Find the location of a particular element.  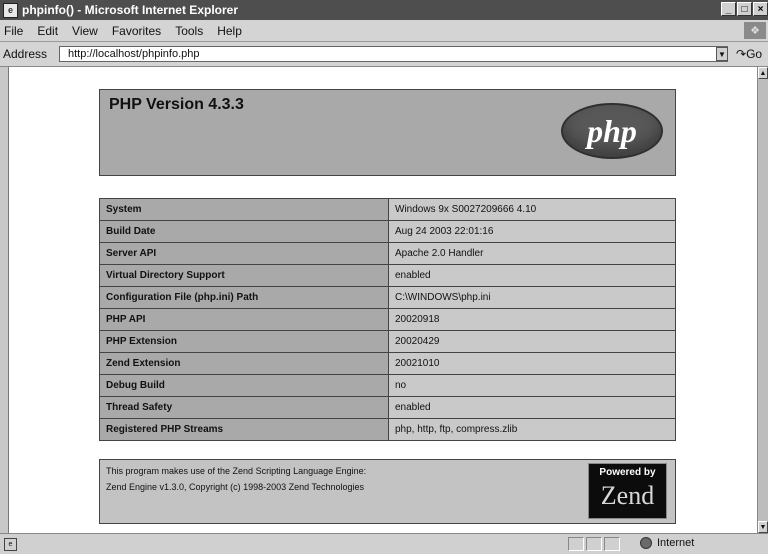

menu-edit: Edit is located at coordinates (47, 31).